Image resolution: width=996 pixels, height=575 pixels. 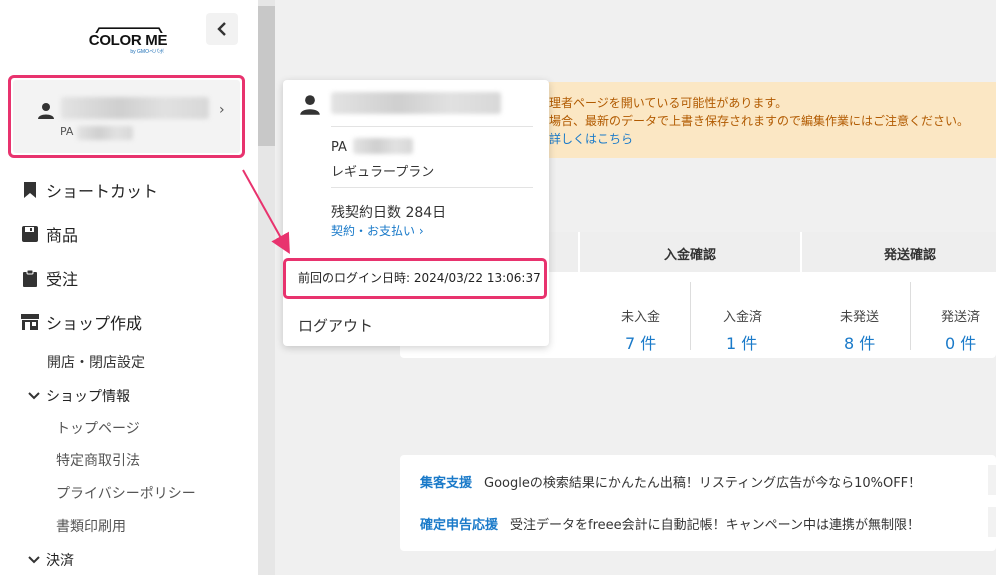 What do you see at coordinates (30, 322) in the screenshot?
I see `store-icon` at bounding box center [30, 322].